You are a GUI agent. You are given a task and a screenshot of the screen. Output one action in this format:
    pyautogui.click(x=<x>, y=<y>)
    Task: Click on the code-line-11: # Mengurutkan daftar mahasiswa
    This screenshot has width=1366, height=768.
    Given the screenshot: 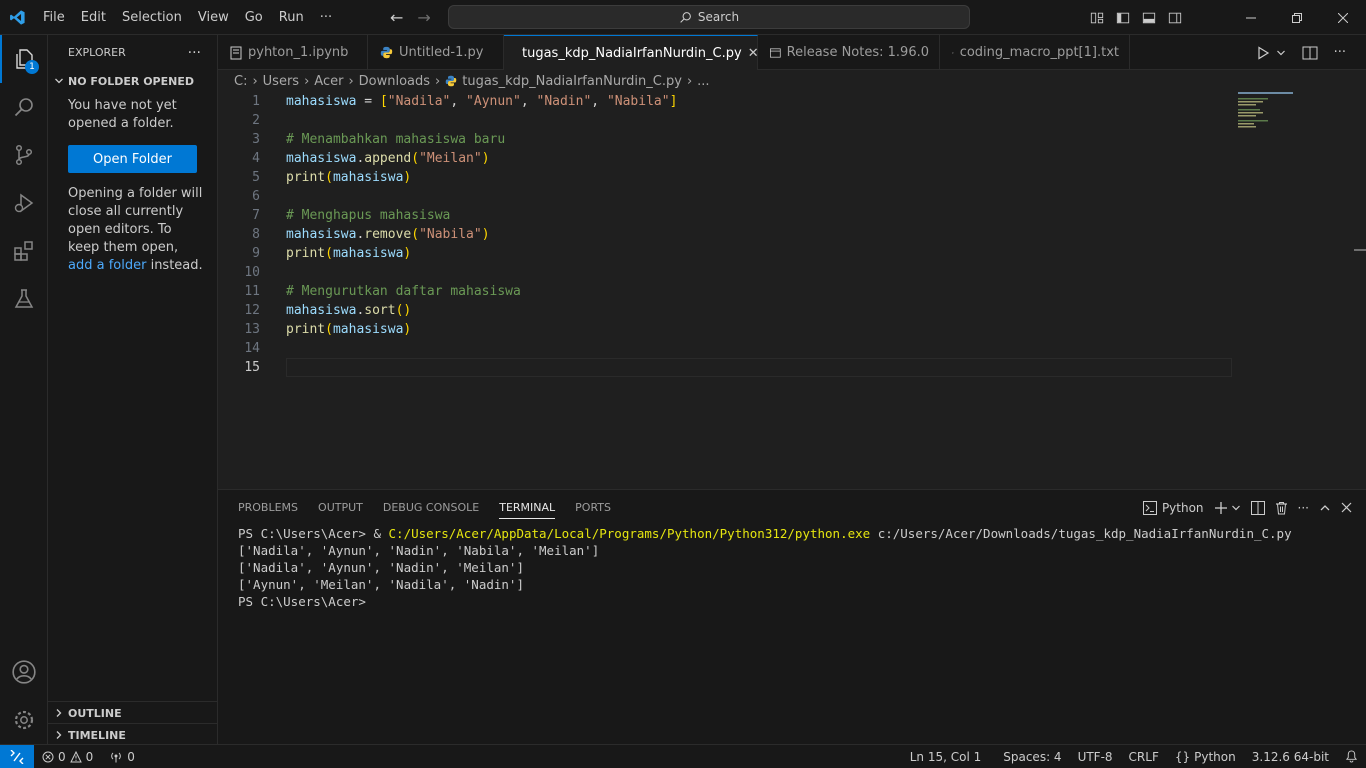 What is the action you would take?
    pyautogui.click(x=403, y=291)
    